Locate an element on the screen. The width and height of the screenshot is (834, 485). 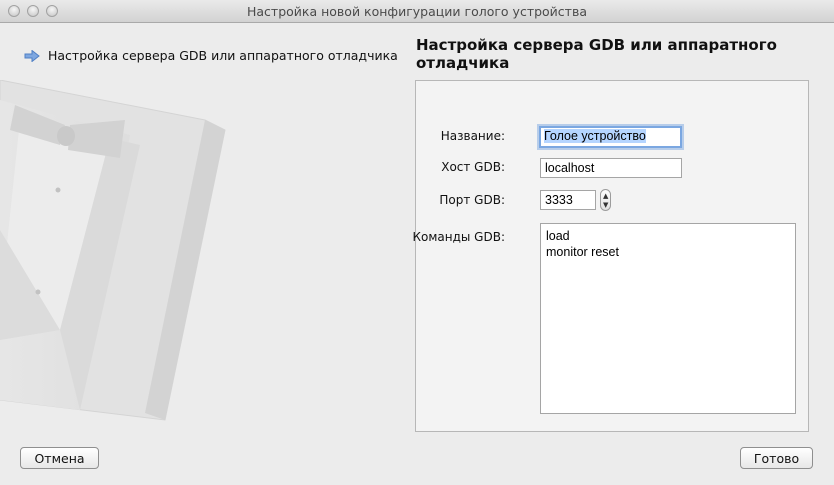
stepper-down-icon: ▼ is located at coordinates (605, 205).